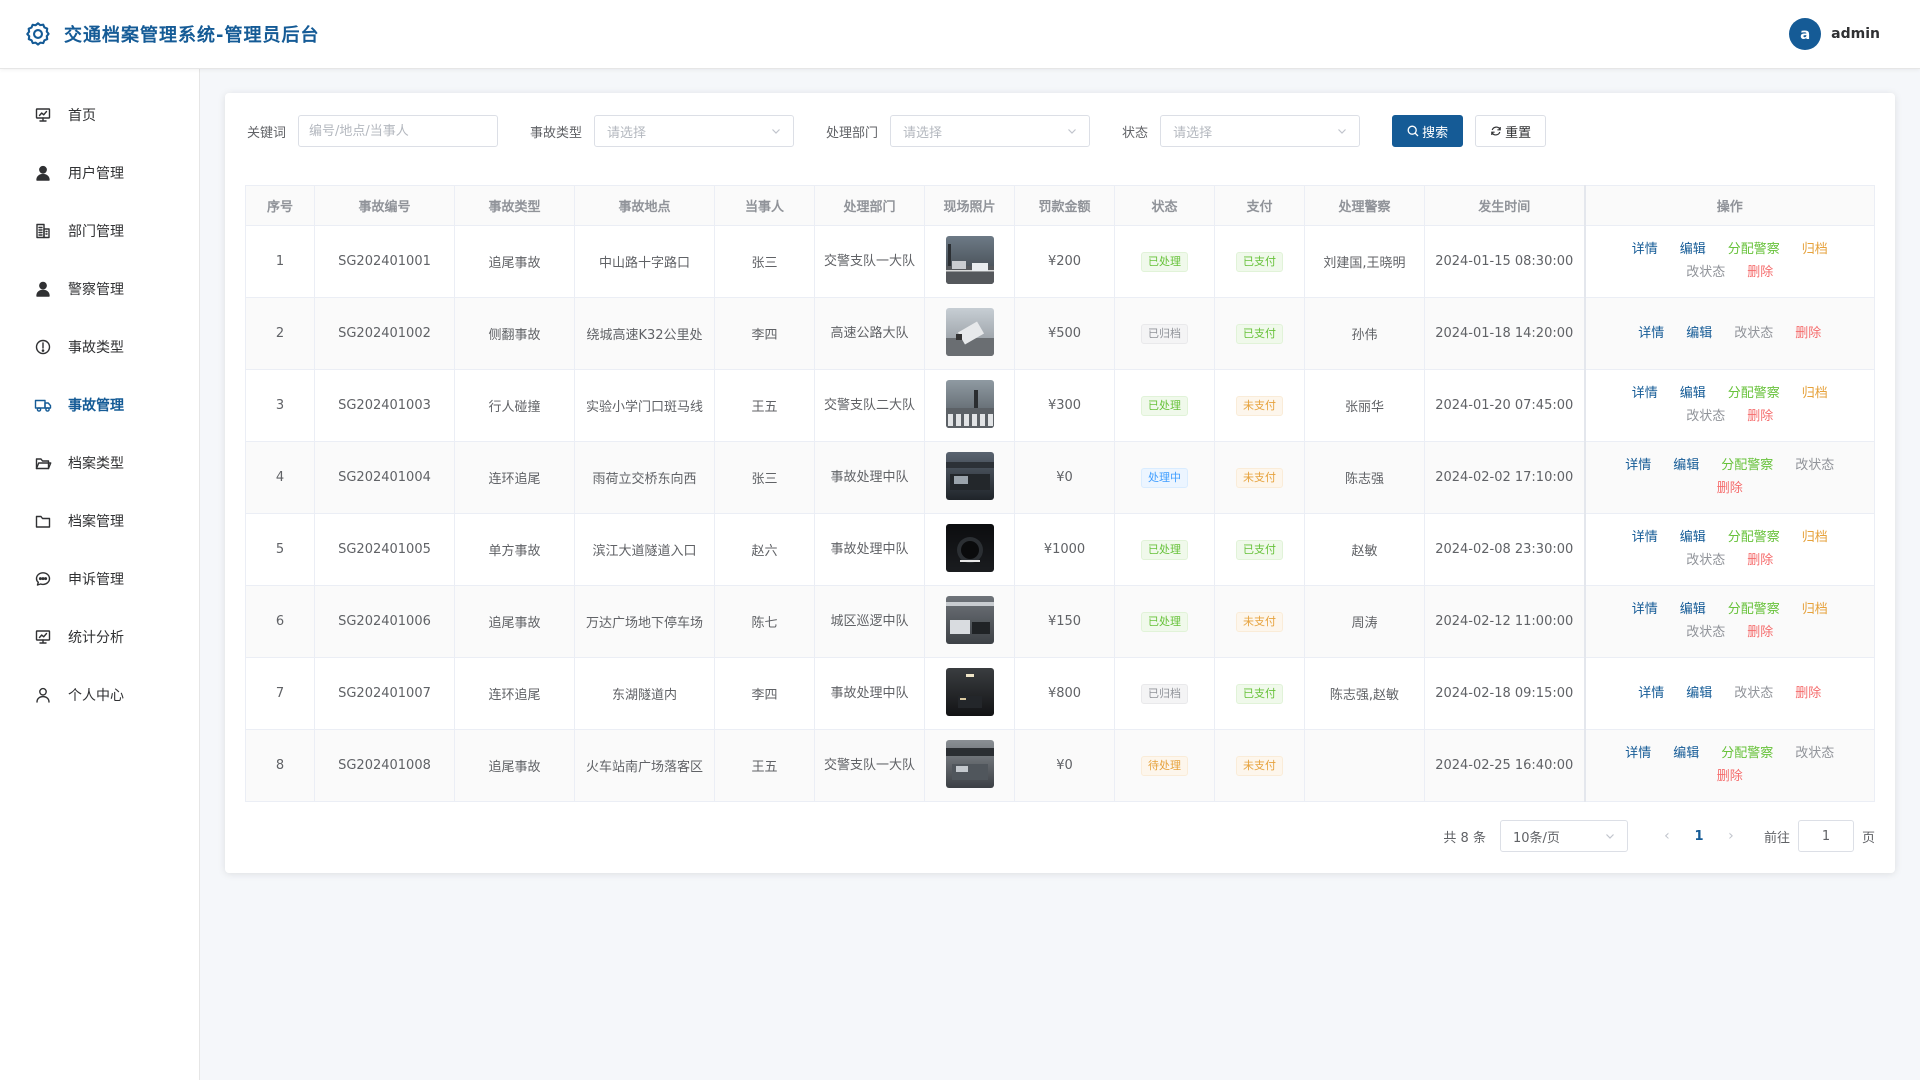 The height and width of the screenshot is (1080, 1920). What do you see at coordinates (99, 347) in the screenshot?
I see `sidebar-item-4: 事故类型` at bounding box center [99, 347].